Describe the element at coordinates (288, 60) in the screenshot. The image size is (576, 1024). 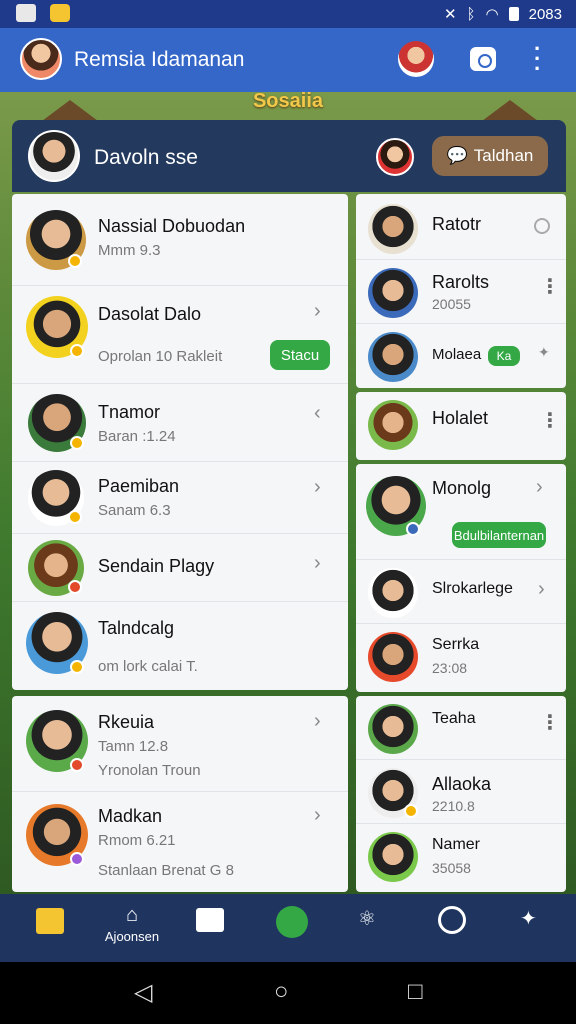
I see `app-bar: Remsia Idamanan · · ·` at that location.